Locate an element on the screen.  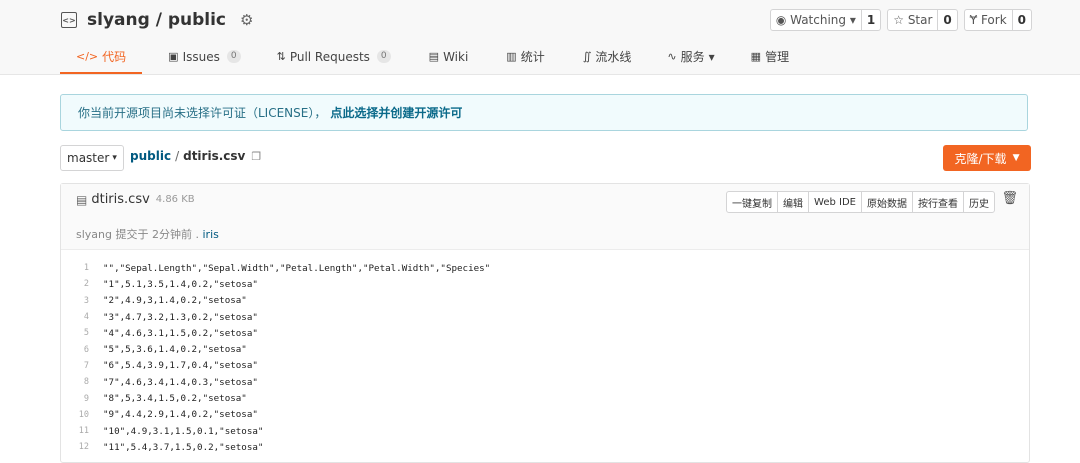
pull-requests-count-badge: 0 is located at coordinates (383, 56).